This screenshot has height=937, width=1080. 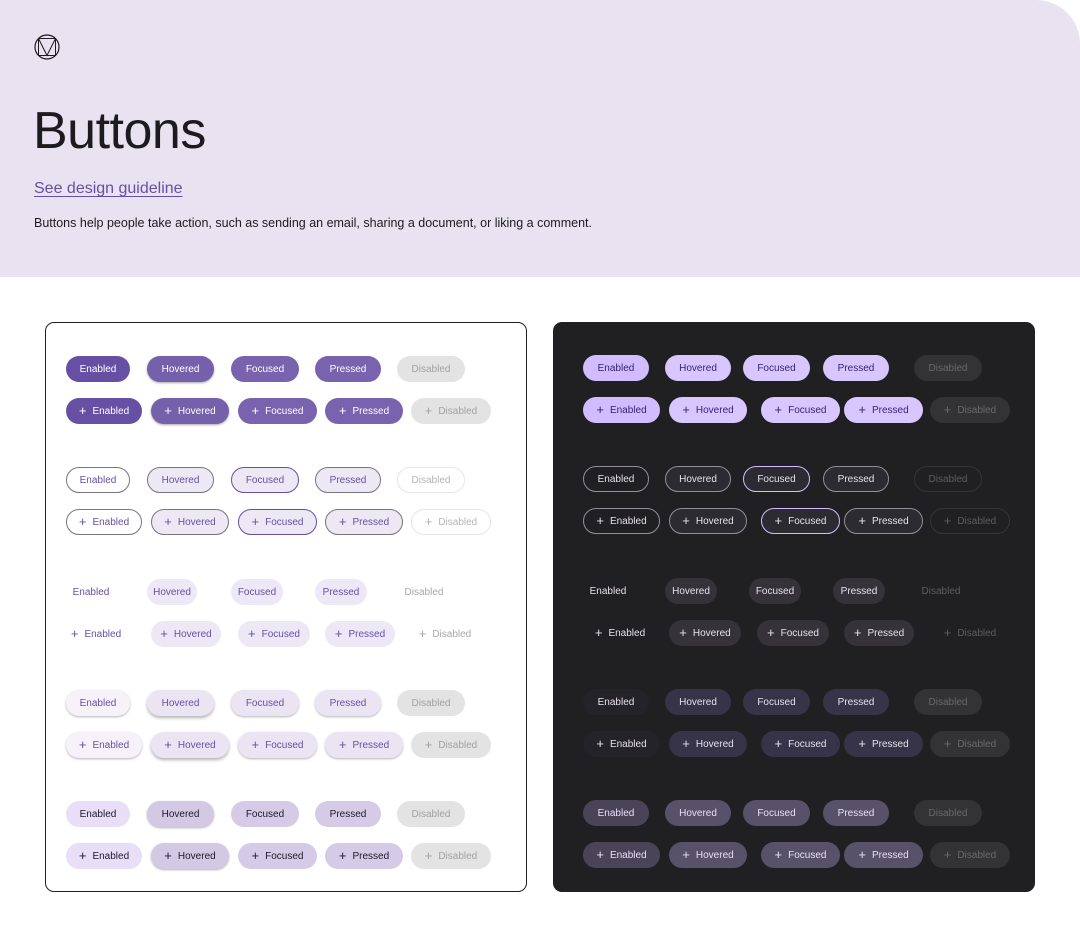 I want to click on dark-elevated-icon-button-pressed: + Pressed, so click(x=883, y=744).